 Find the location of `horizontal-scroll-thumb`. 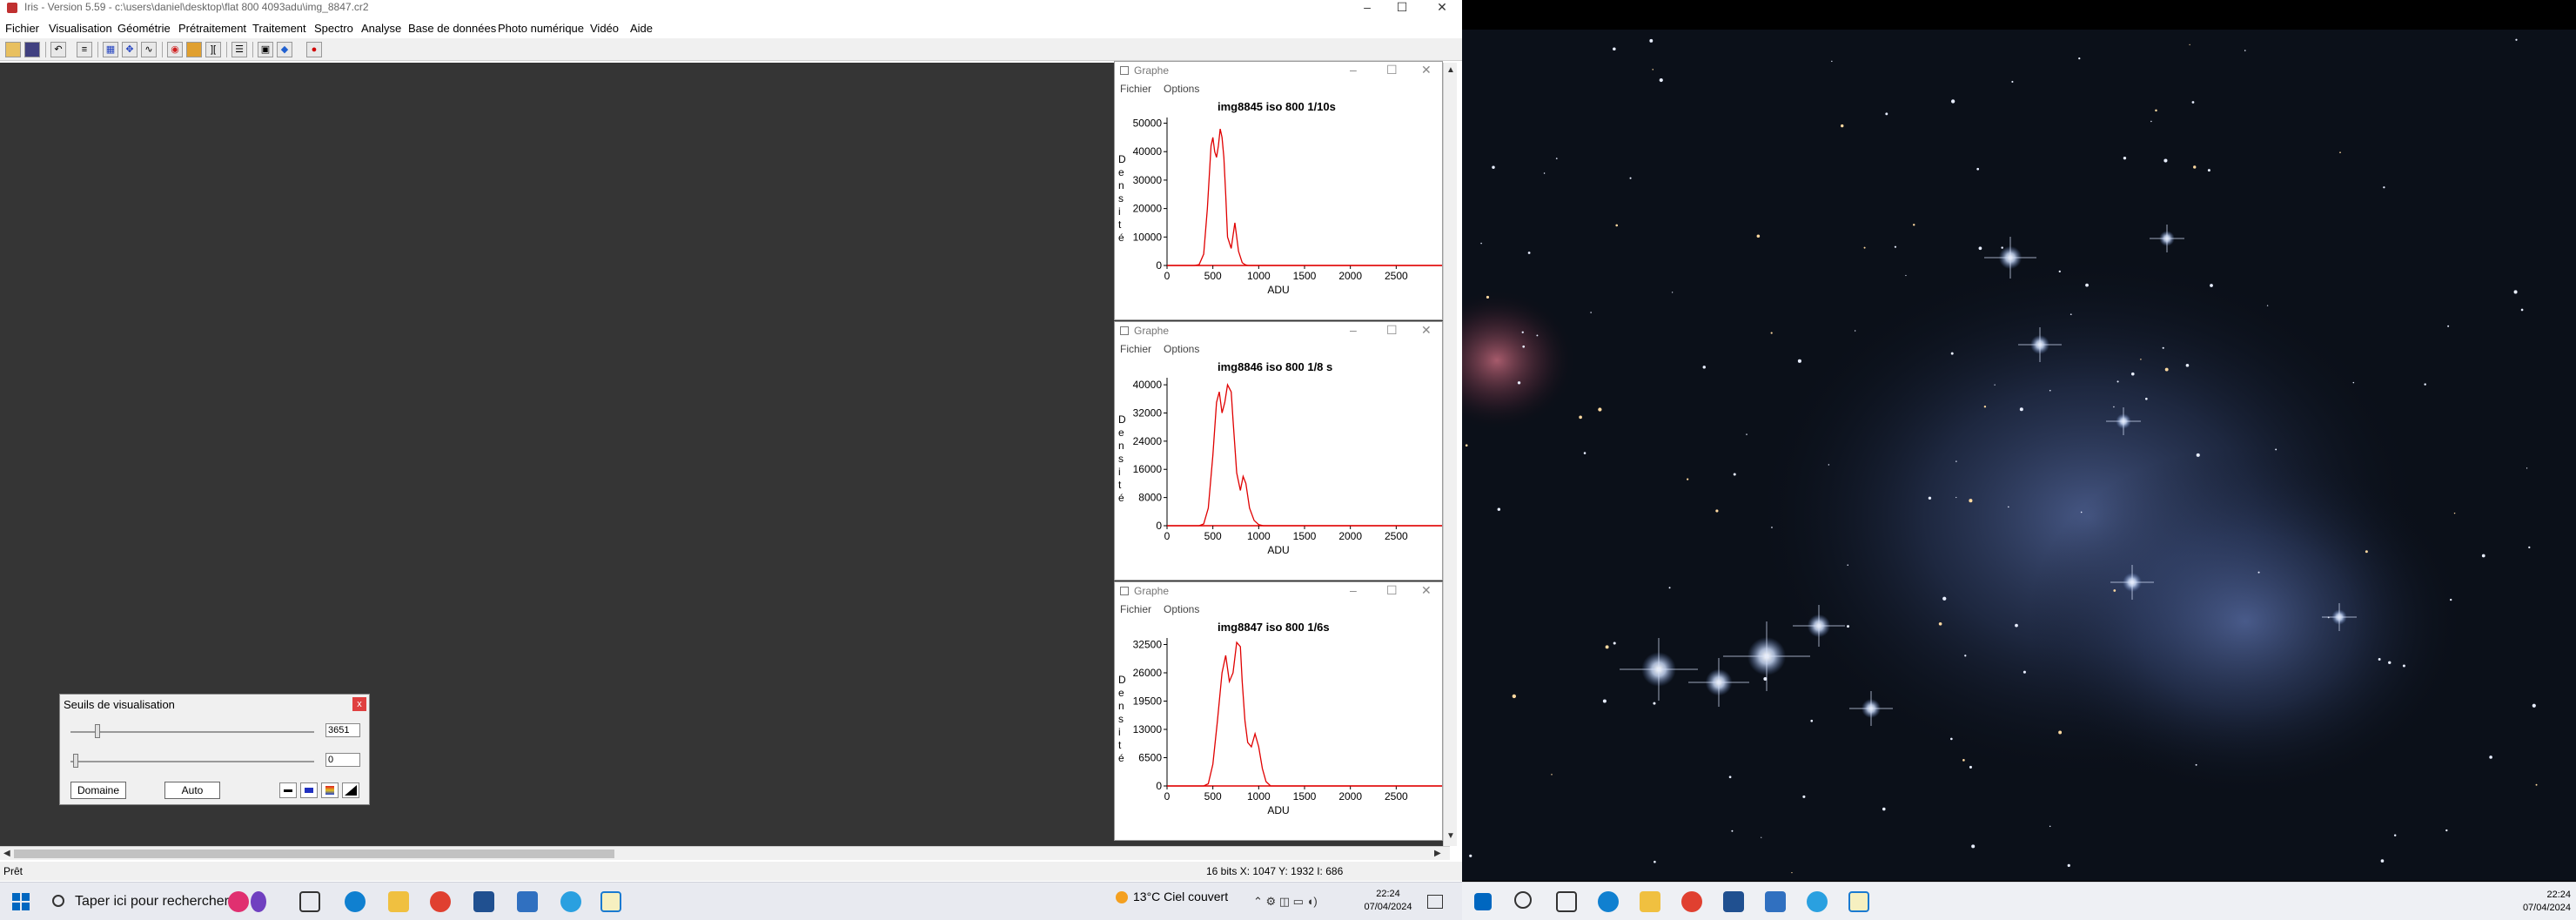

horizontal-scroll-thumb is located at coordinates (314, 853).